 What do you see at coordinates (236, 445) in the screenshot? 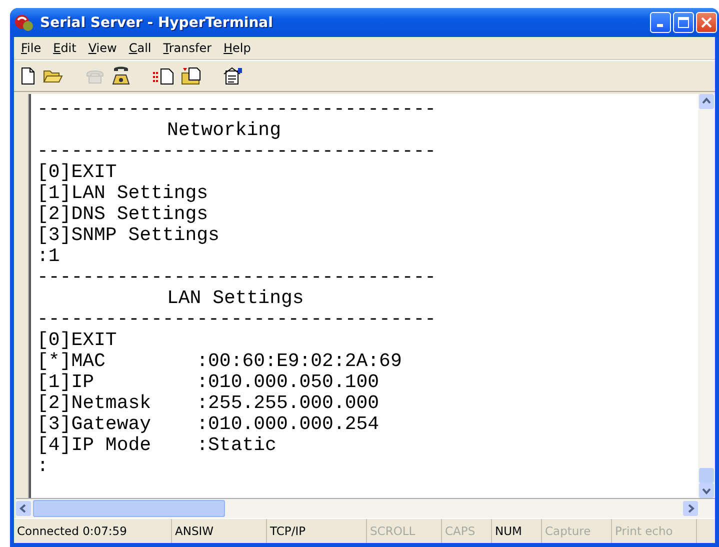
I see `setting-value: :Static` at bounding box center [236, 445].